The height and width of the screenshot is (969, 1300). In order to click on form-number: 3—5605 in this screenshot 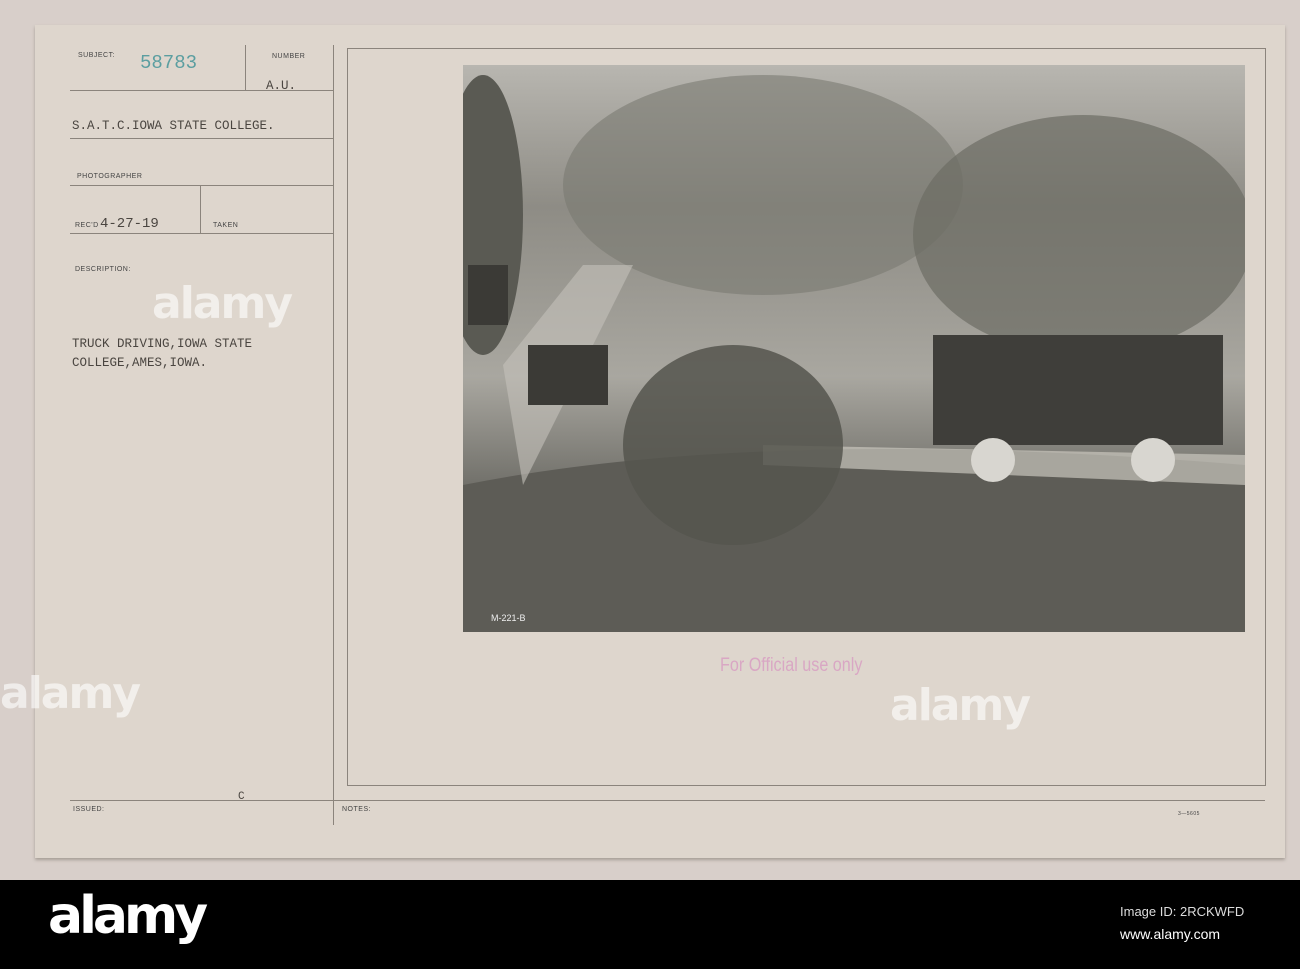, I will do `click(1189, 814)`.